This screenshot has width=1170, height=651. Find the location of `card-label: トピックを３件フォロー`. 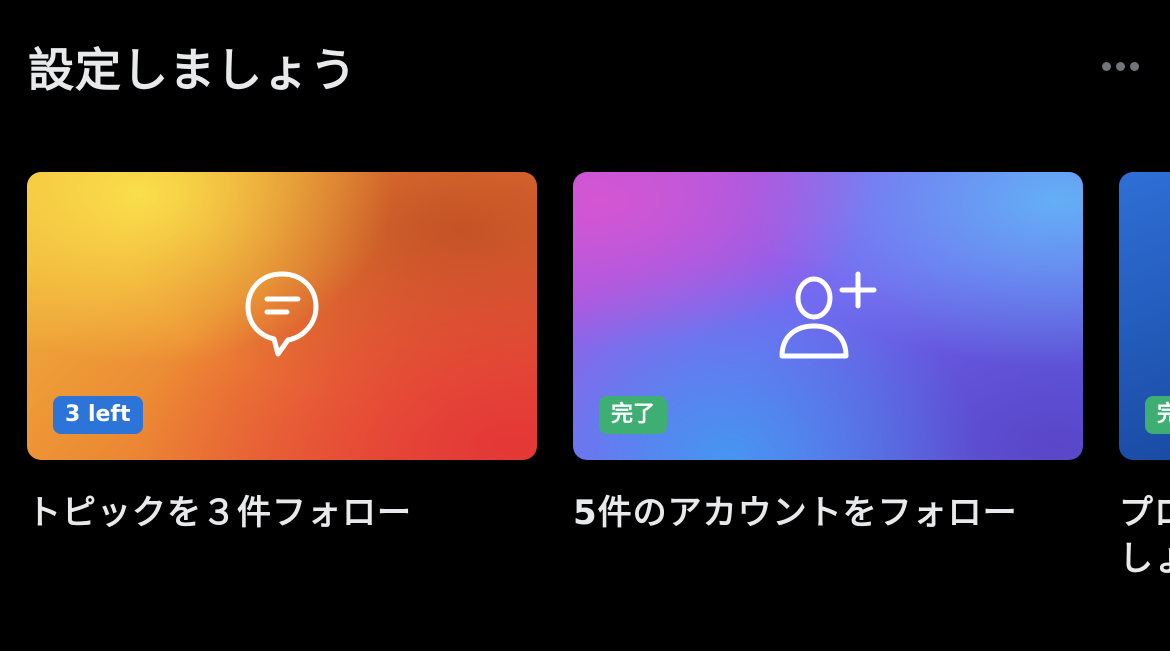

card-label: トピックを３件フォロー is located at coordinates (219, 513).